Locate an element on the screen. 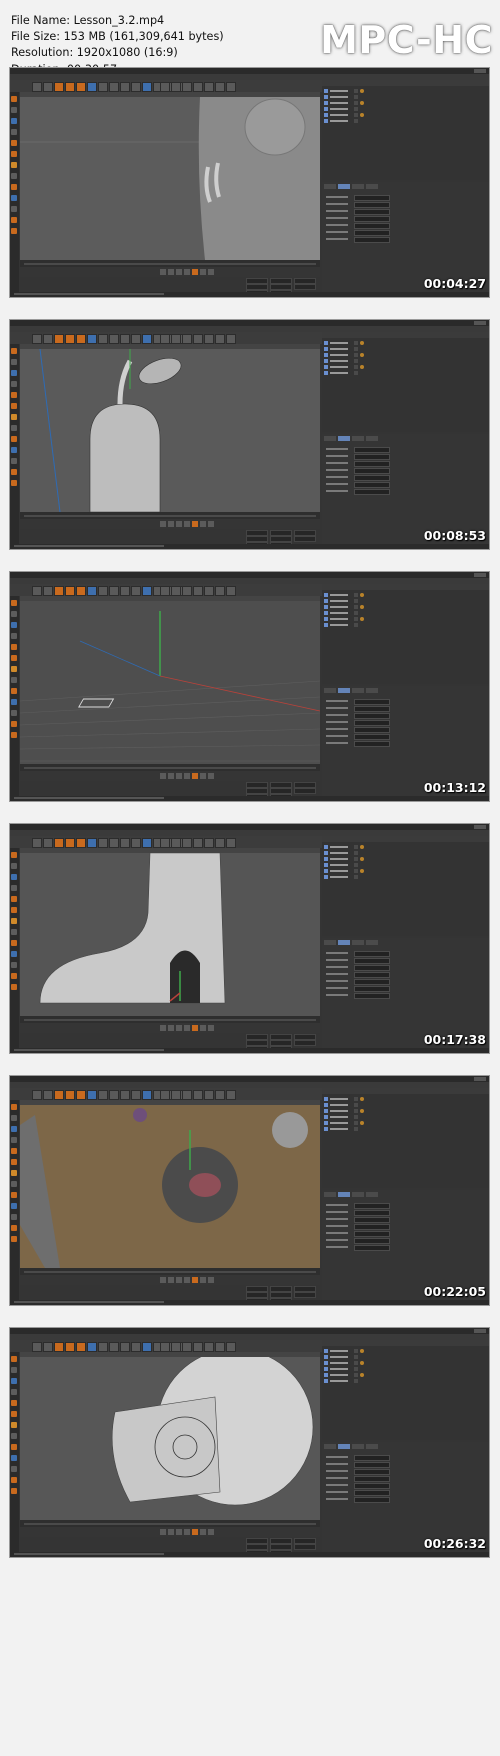 The width and height of the screenshot is (500, 1756). thumbnail-frame-3: 00:13:12 is located at coordinates (249, 686).